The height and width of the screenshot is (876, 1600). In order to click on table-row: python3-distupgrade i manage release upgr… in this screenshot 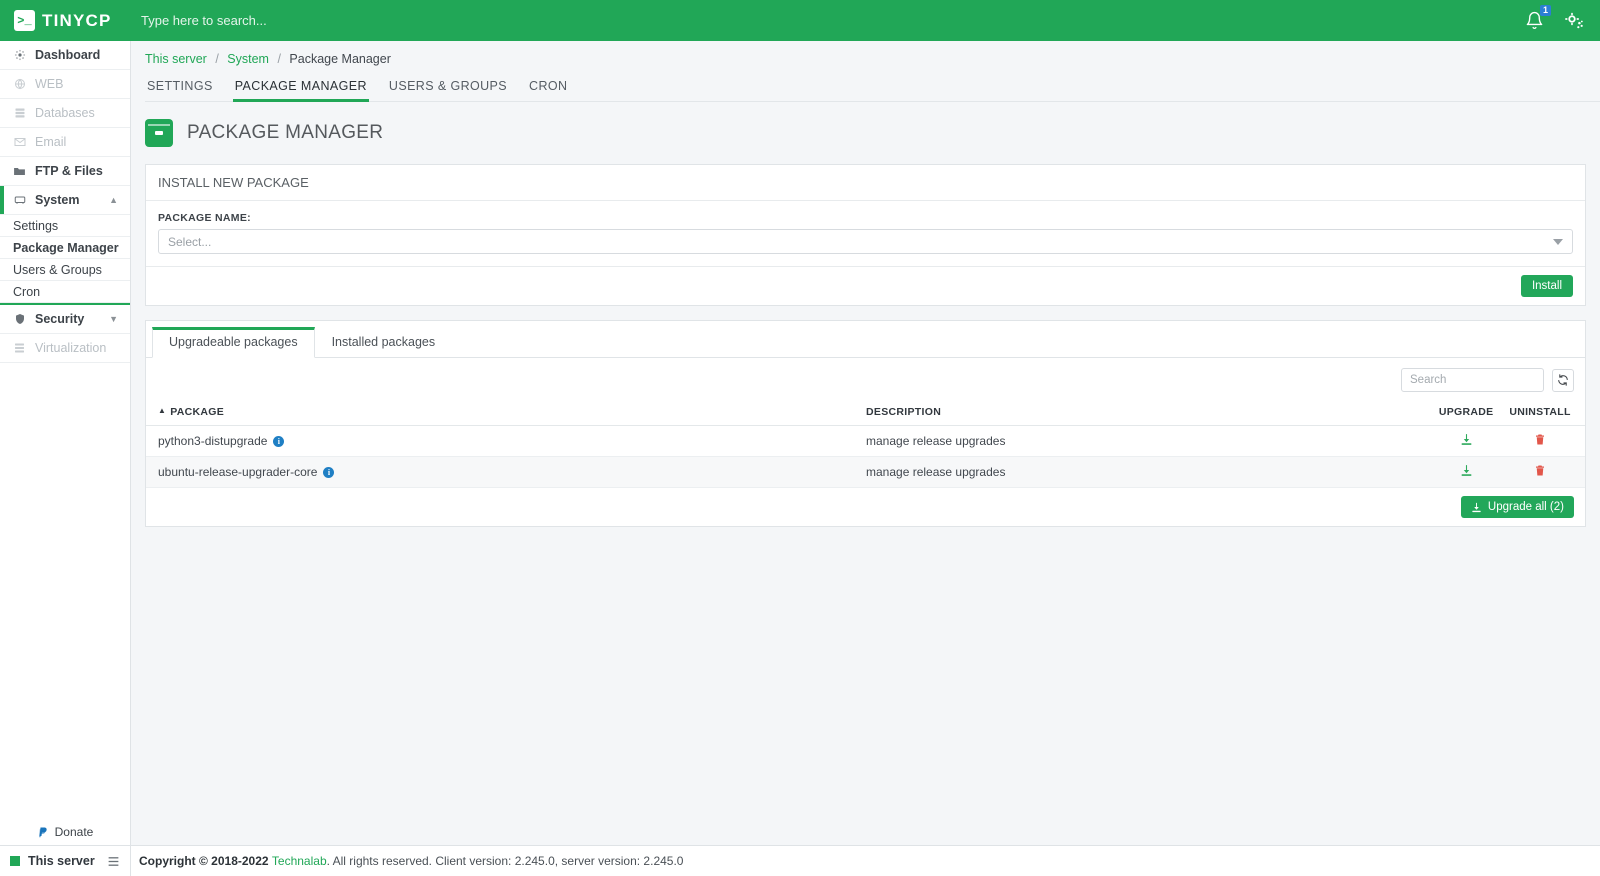, I will do `click(865, 441)`.